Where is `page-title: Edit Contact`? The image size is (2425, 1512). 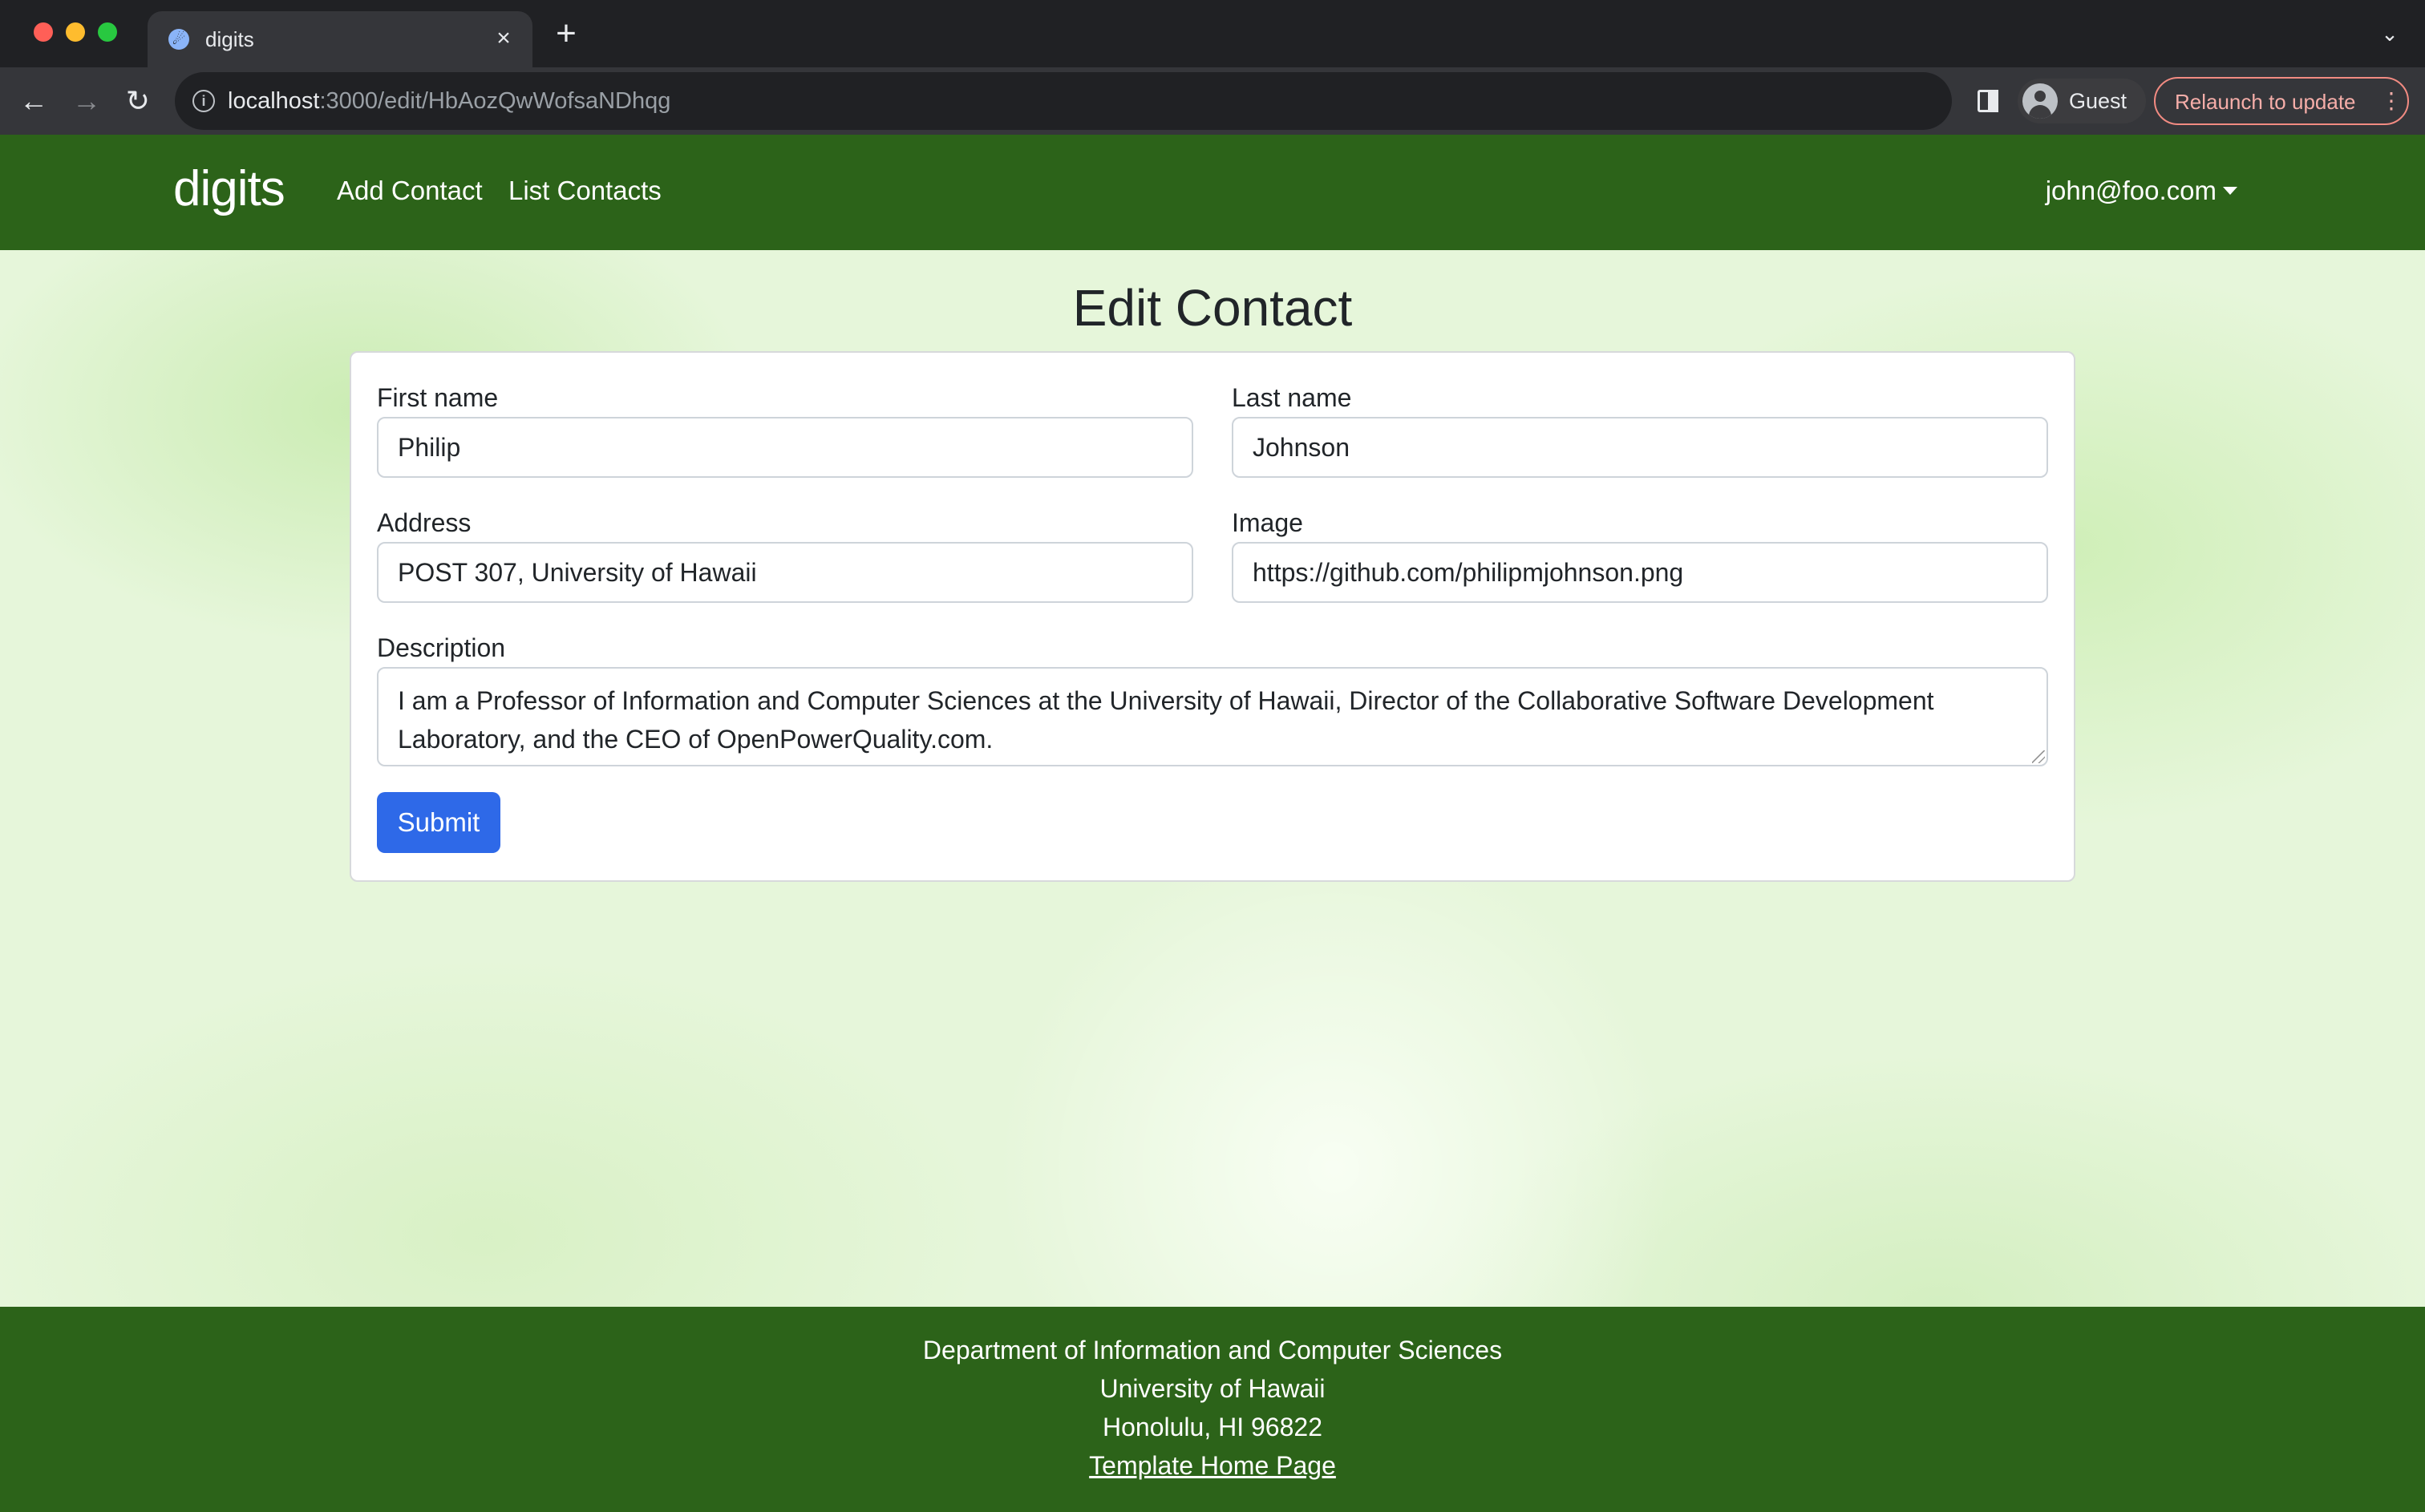 page-title: Edit Contact is located at coordinates (1212, 308).